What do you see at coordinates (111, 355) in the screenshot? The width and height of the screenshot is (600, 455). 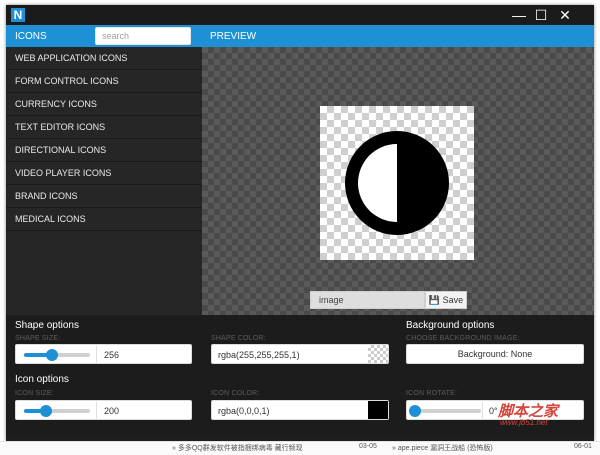 I see `shape-size-value: 256` at bounding box center [111, 355].